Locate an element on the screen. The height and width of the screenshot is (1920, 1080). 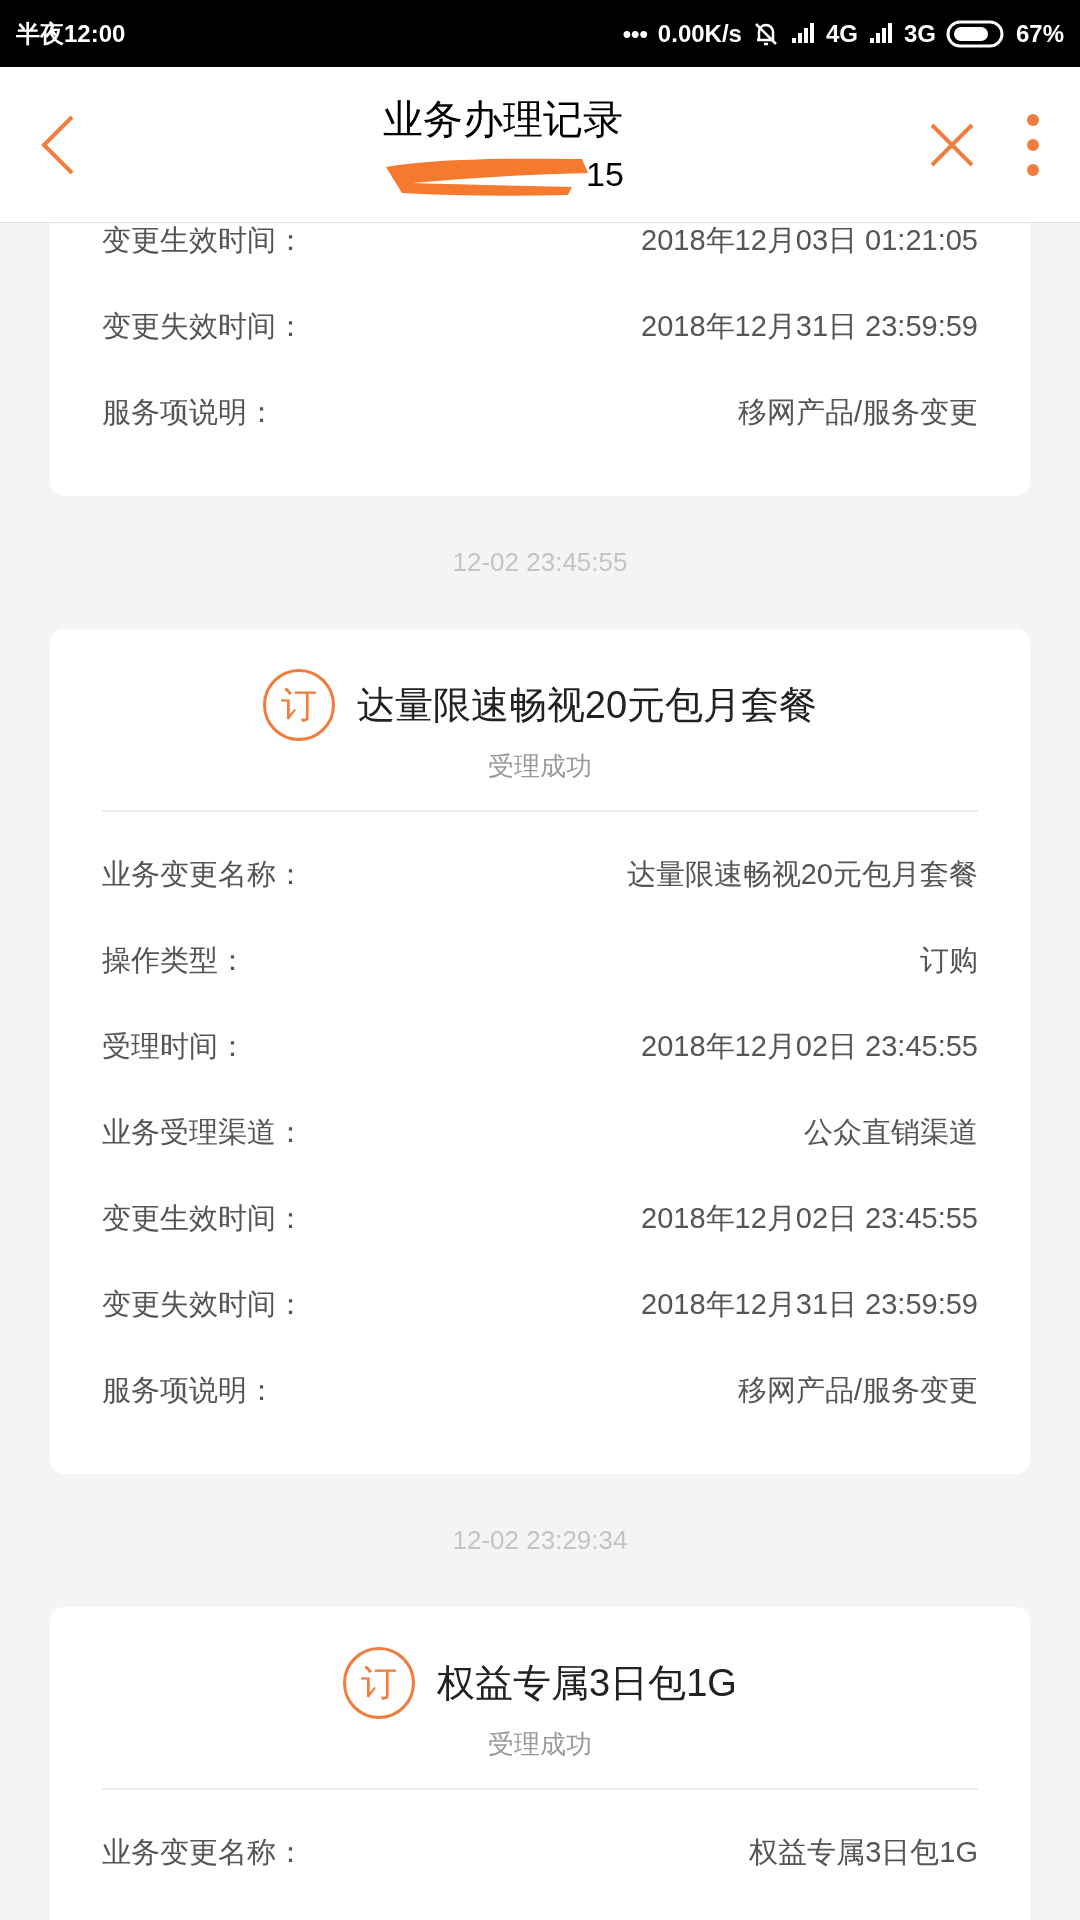
field-value: 订购 is located at coordinates (949, 961).